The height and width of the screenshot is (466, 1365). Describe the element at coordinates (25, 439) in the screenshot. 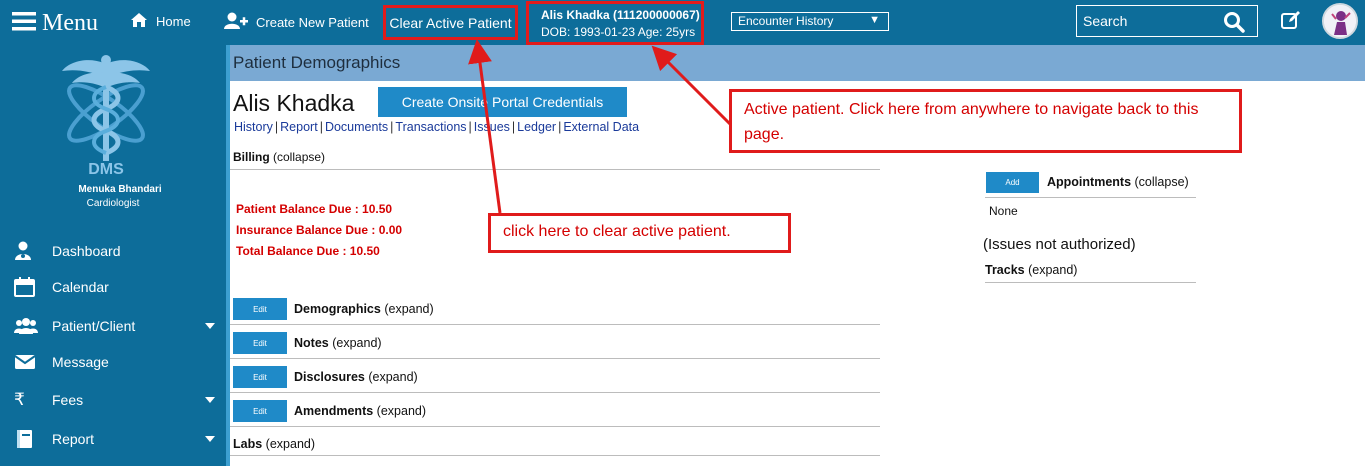

I see `book-icon` at that location.